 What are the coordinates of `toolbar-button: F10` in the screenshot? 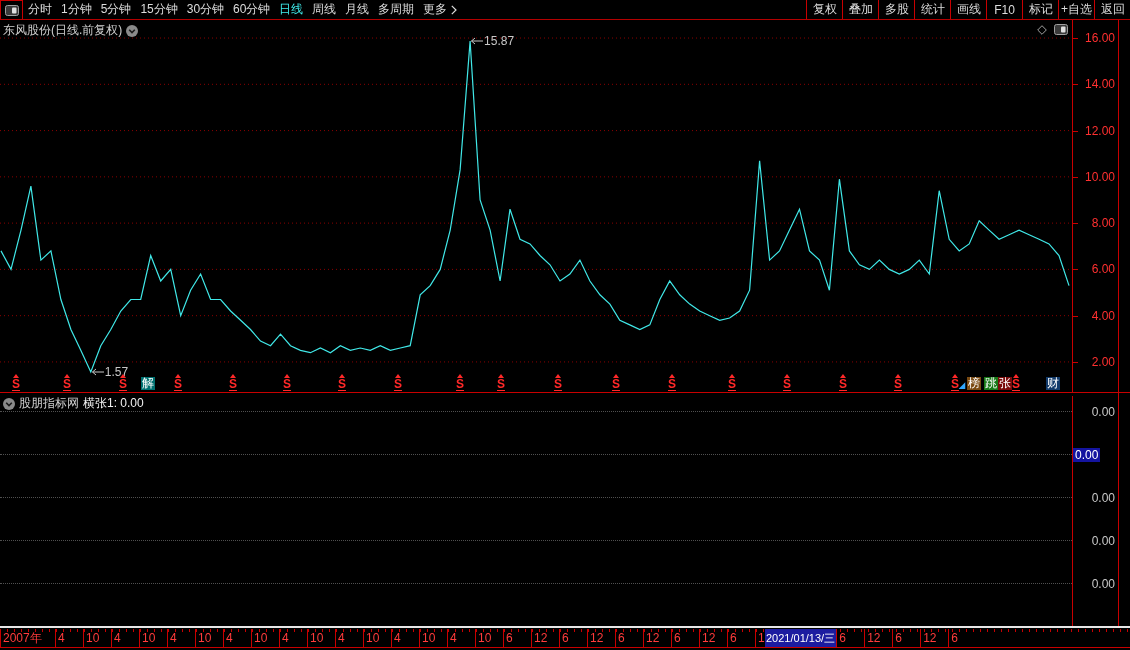 It's located at (1004, 9).